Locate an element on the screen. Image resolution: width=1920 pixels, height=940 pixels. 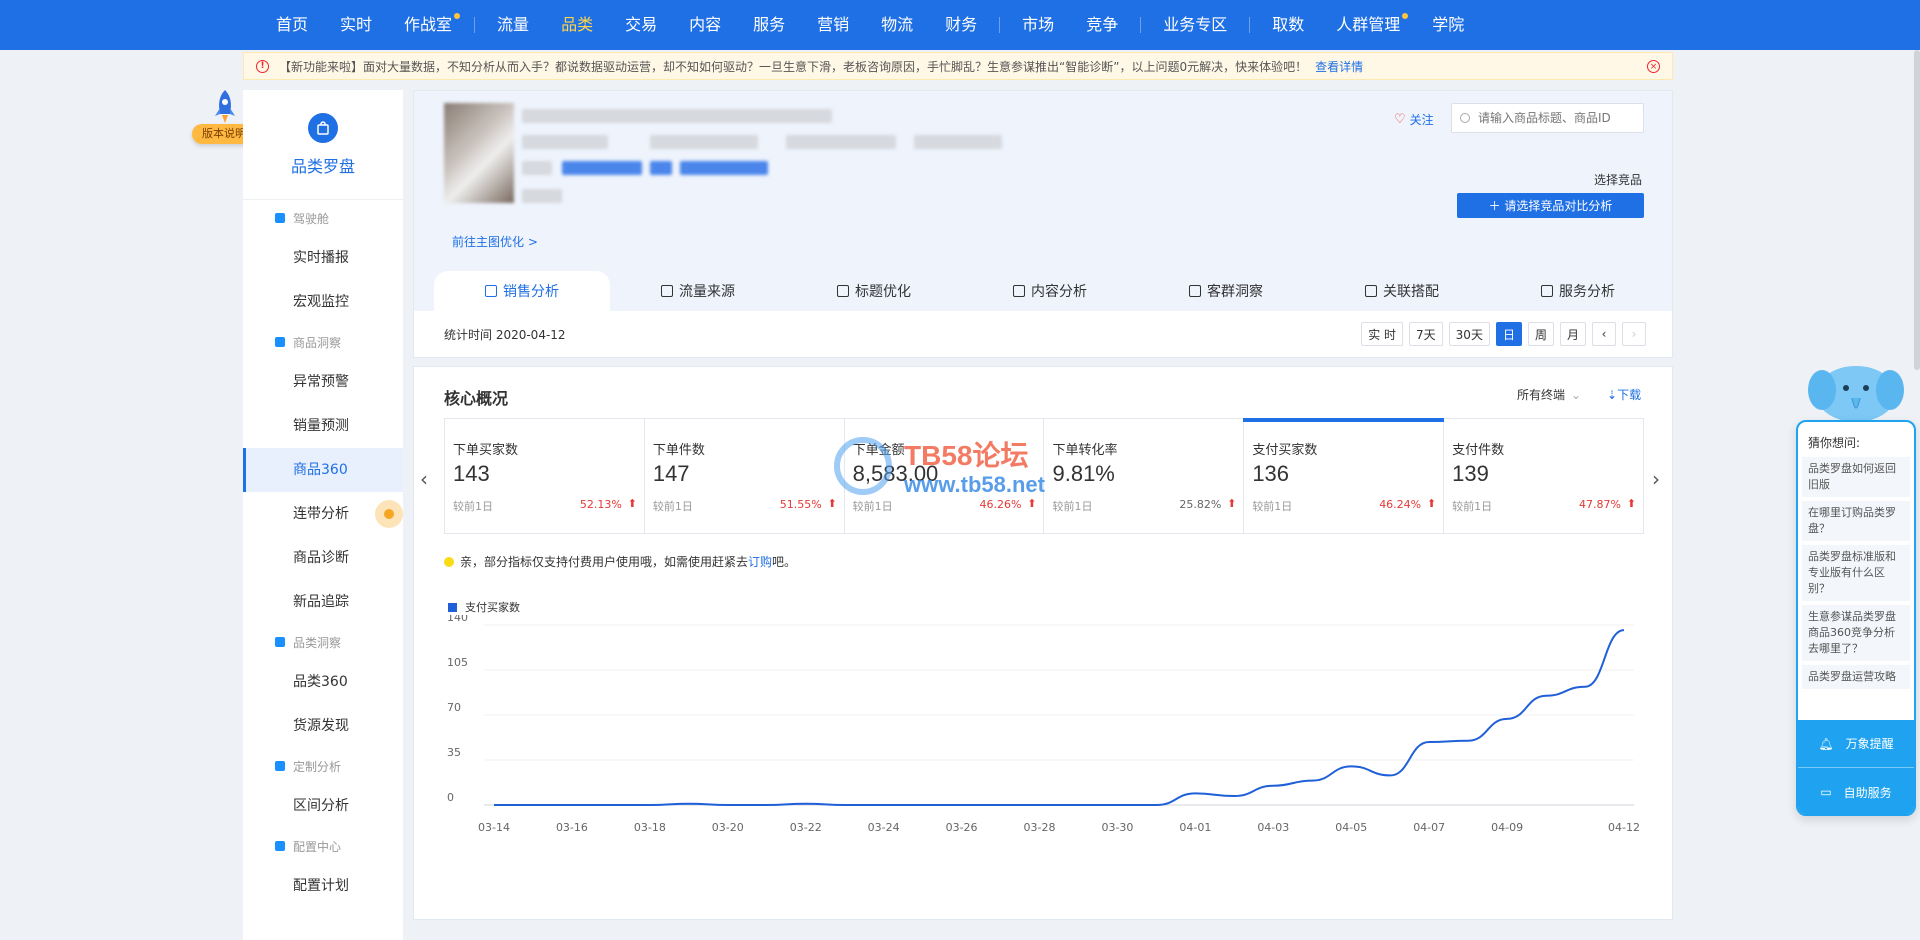
faq-item: 品类罗盘如何返回旧版 is located at coordinates (1856, 477).